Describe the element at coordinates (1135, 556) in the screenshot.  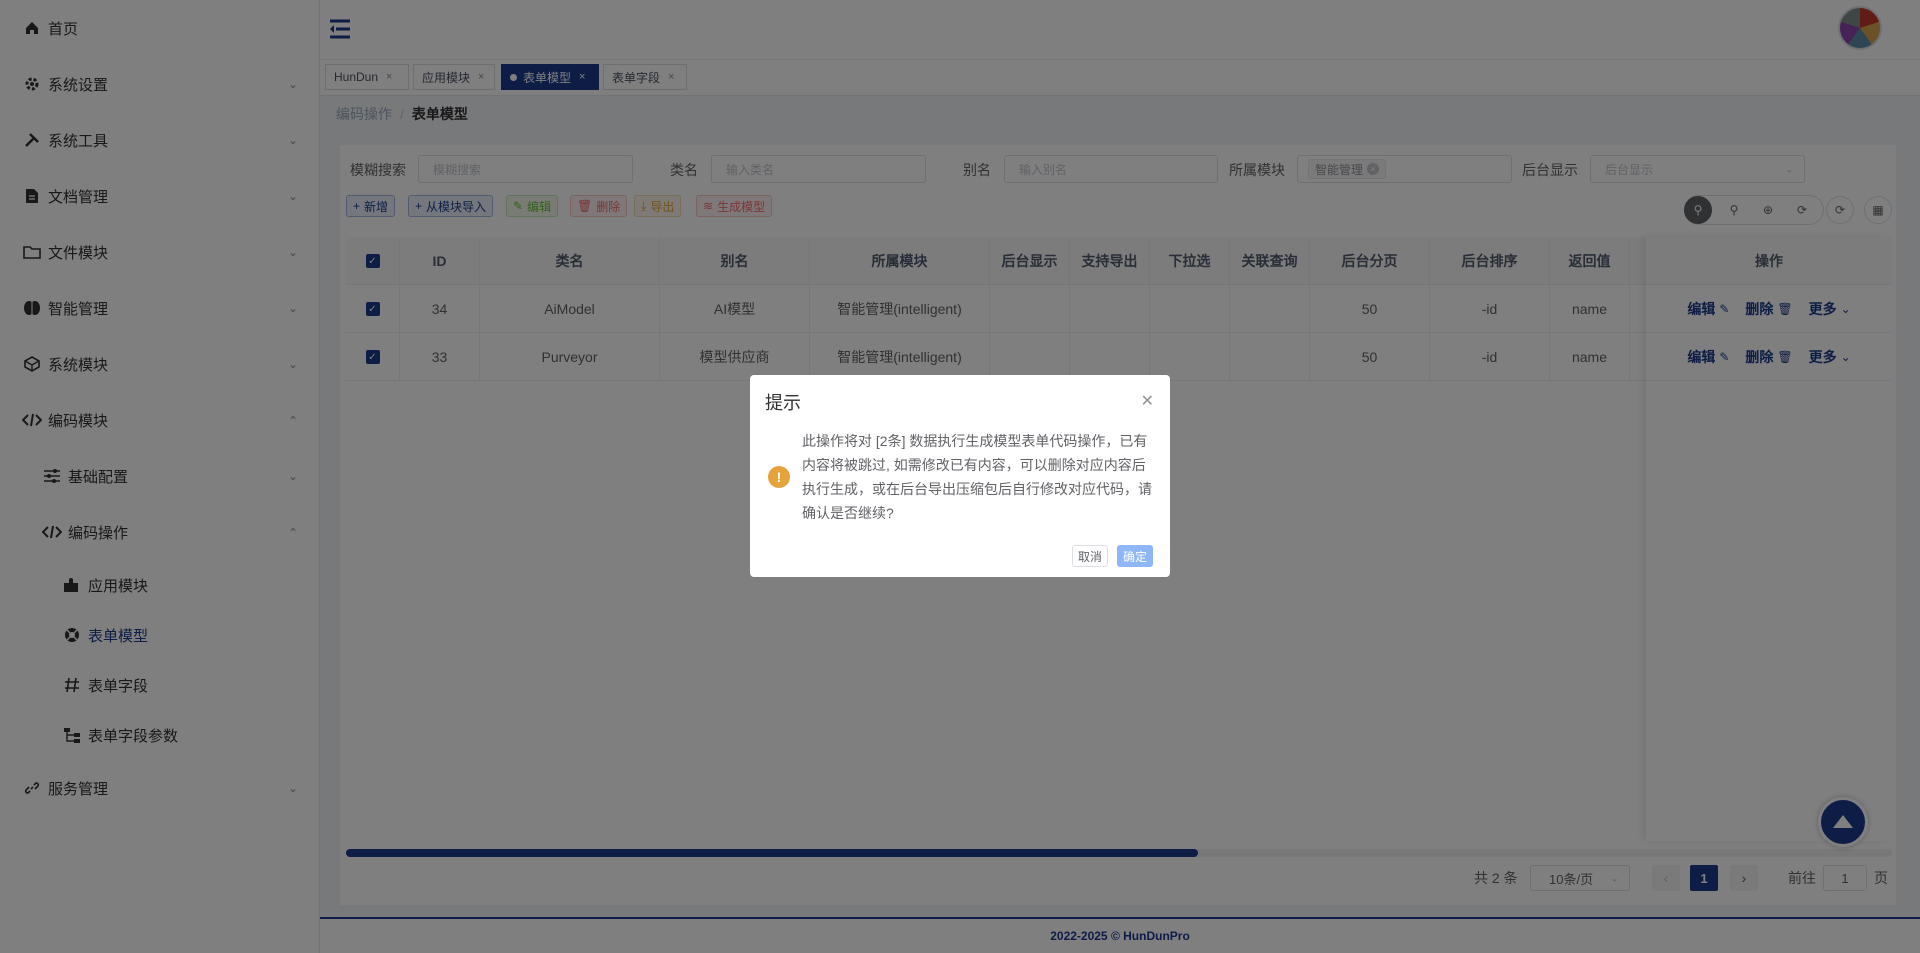
I see `confirm-button: 确定` at that location.